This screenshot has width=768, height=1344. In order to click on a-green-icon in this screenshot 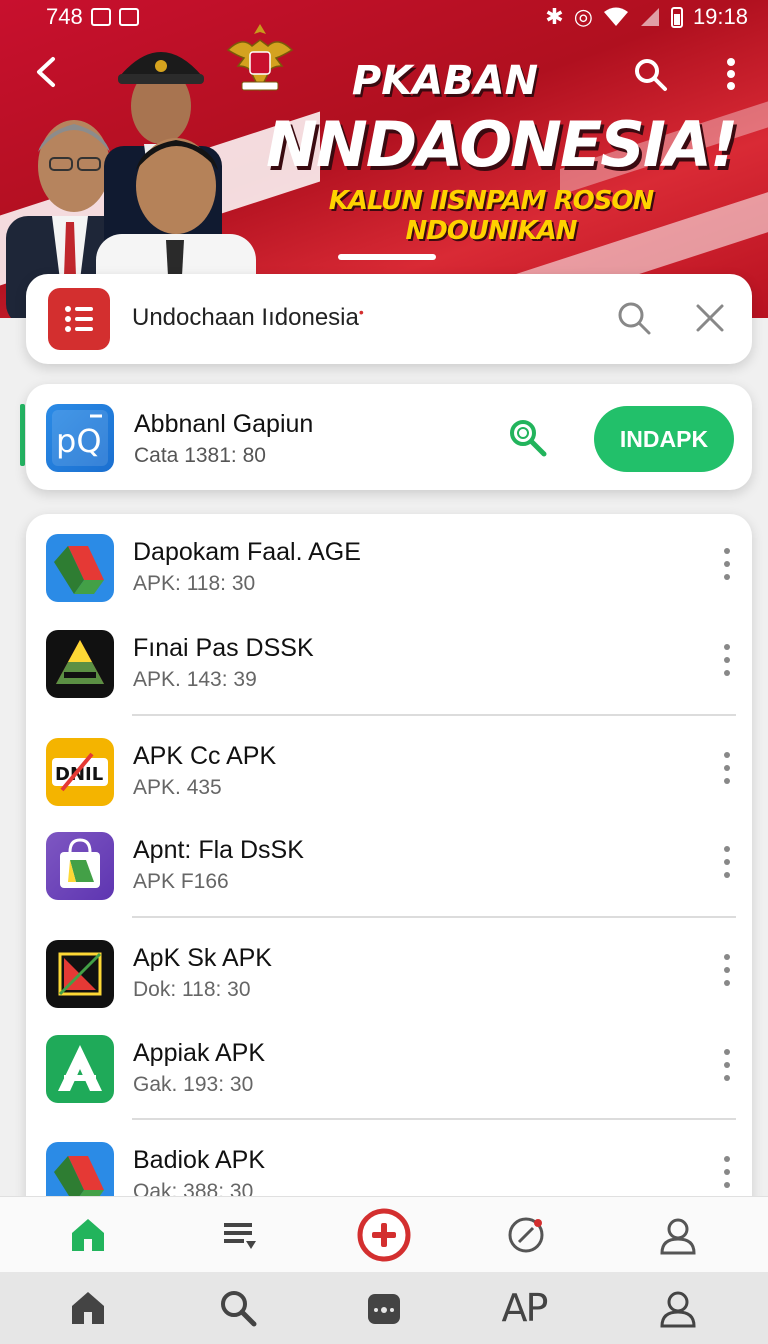, I will do `click(80, 1069)`.